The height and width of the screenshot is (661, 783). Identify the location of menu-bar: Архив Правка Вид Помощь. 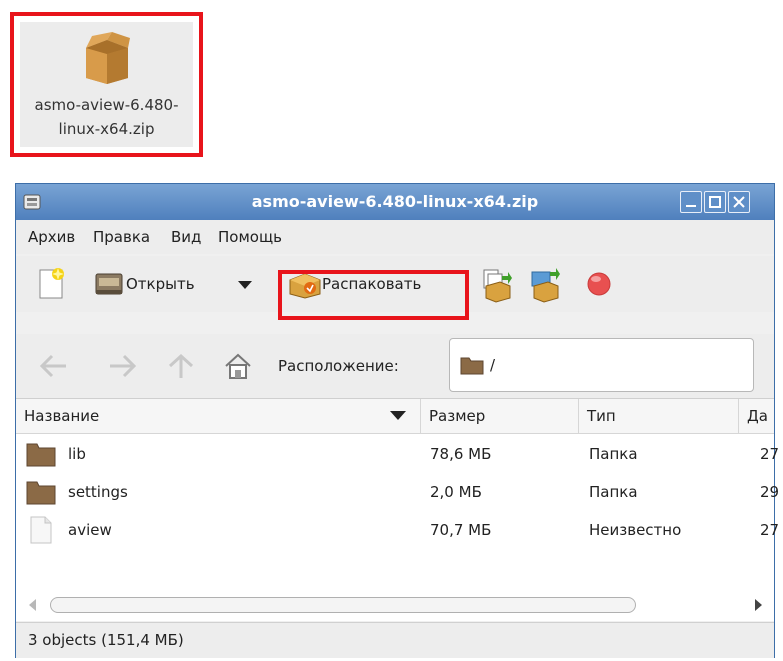
(395, 237).